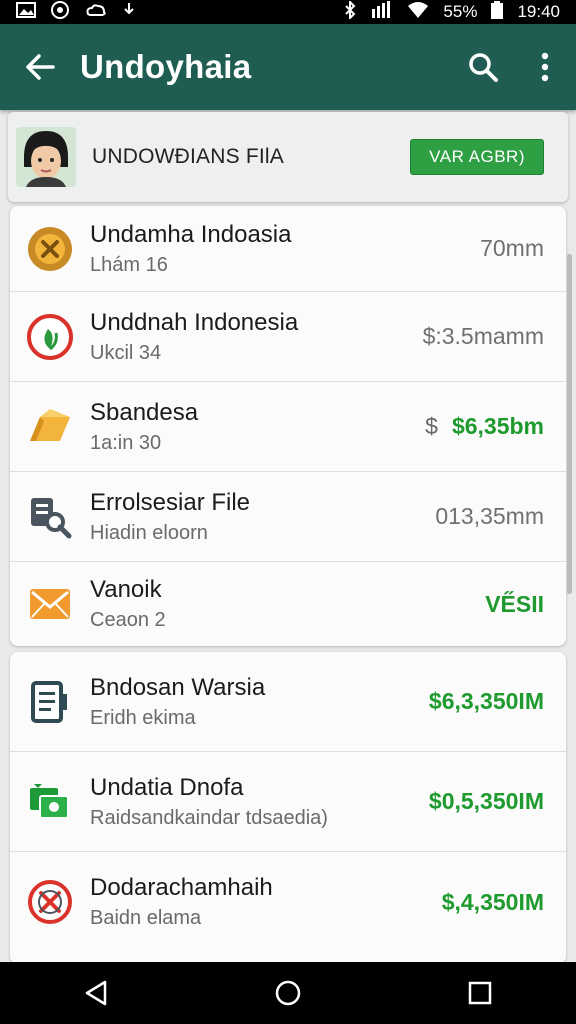 The height and width of the screenshot is (1024, 576). Describe the element at coordinates (50, 337) in the screenshot. I see `leaf-circle-icon` at that location.